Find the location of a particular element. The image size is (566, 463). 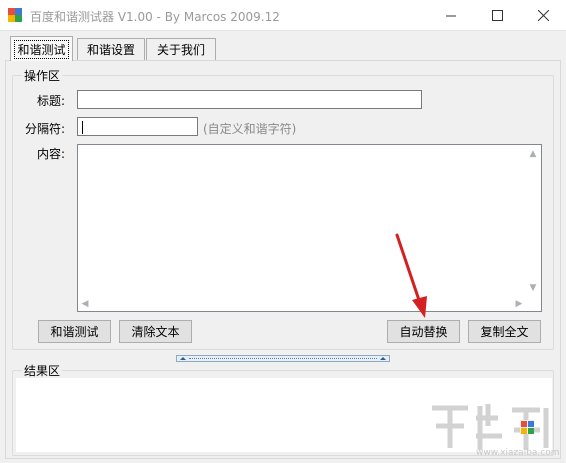

scroll-up-arrow-icon: ▲ is located at coordinates (533, 154).